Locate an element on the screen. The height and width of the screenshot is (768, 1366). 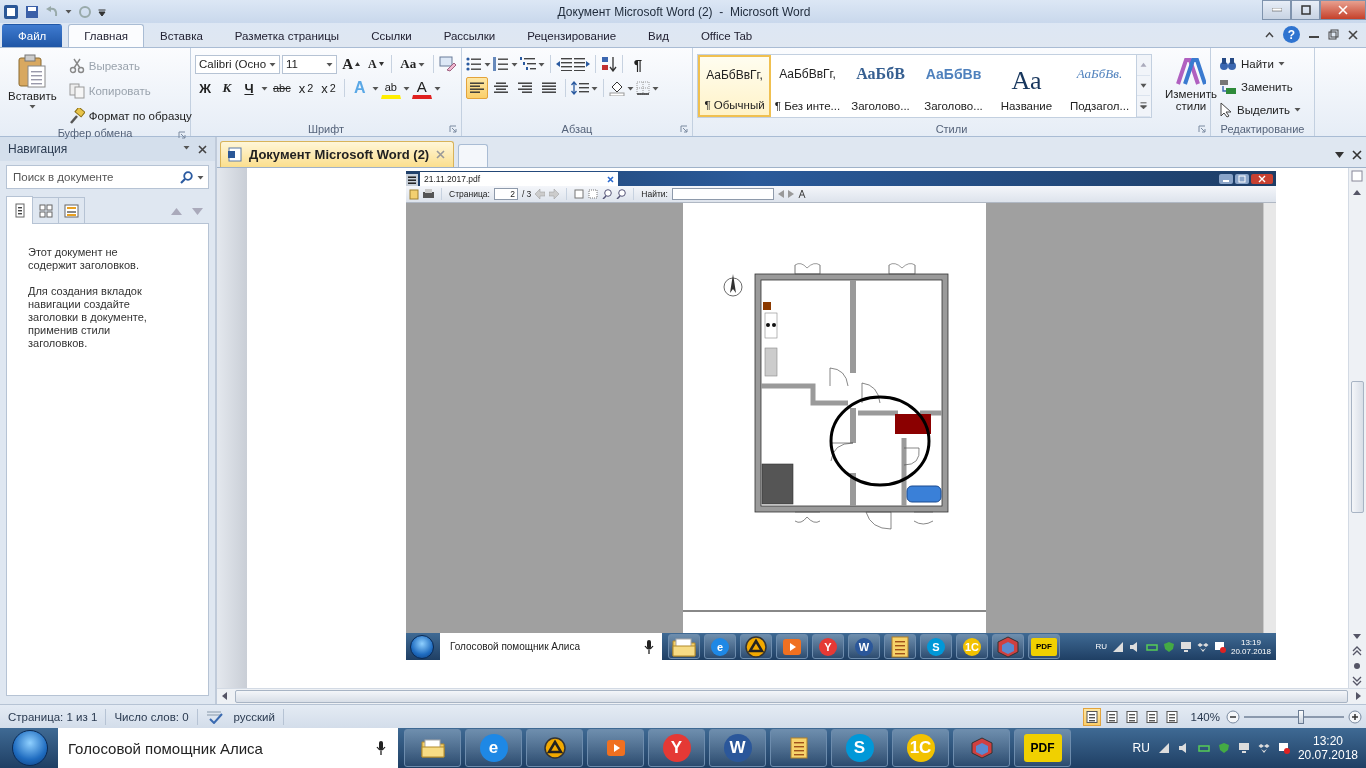
editing-button: Найти is located at coordinates (1262, 63).